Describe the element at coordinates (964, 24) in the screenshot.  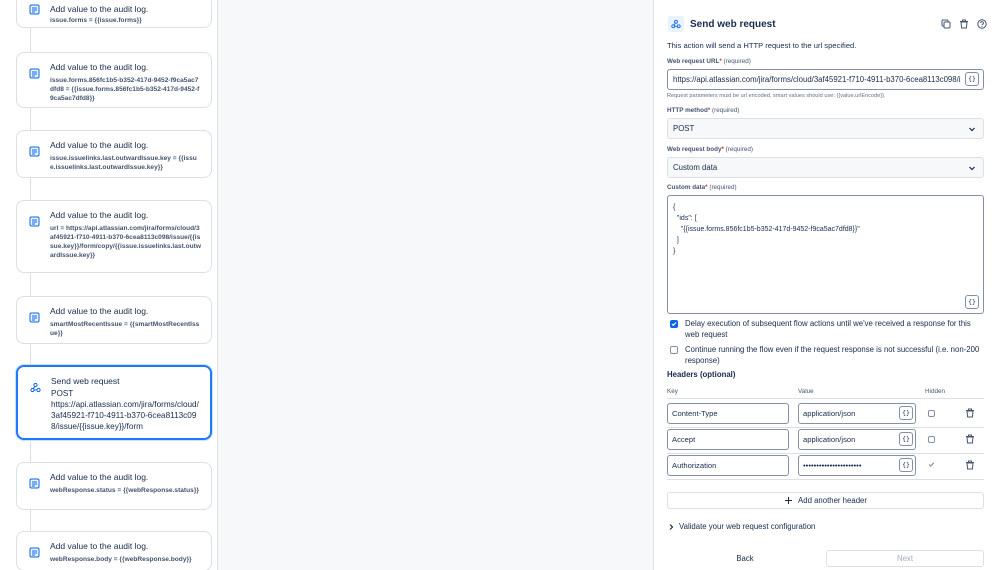
I see `delete-icon` at that location.